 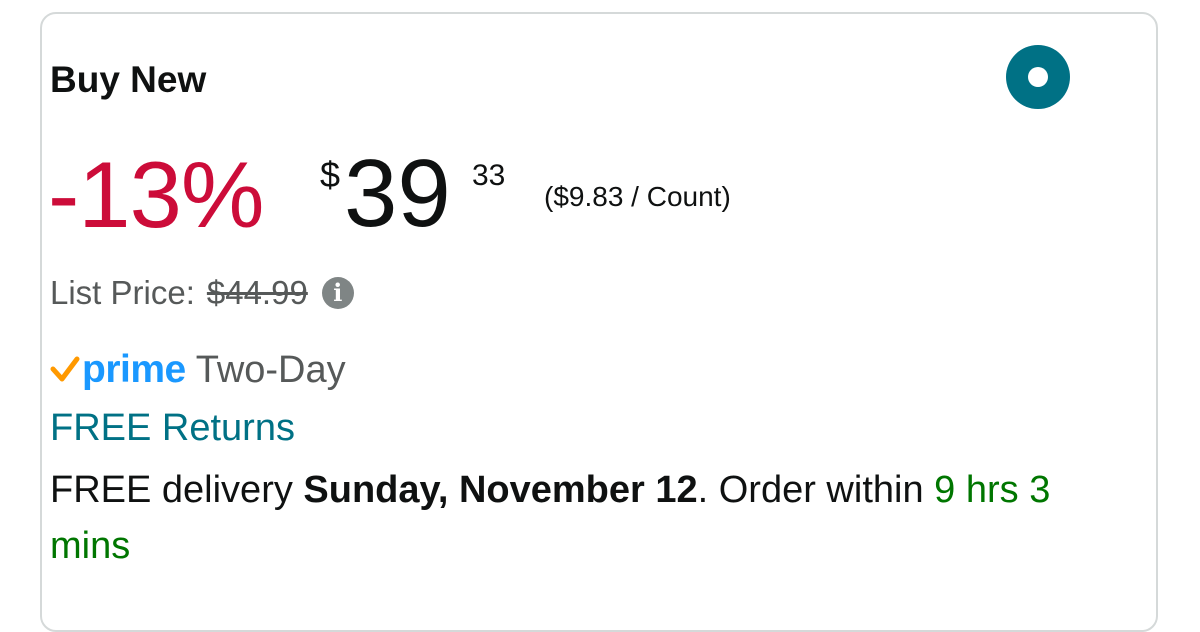 What do you see at coordinates (172, 428) in the screenshot?
I see `free-returns-link: FREE Returns` at bounding box center [172, 428].